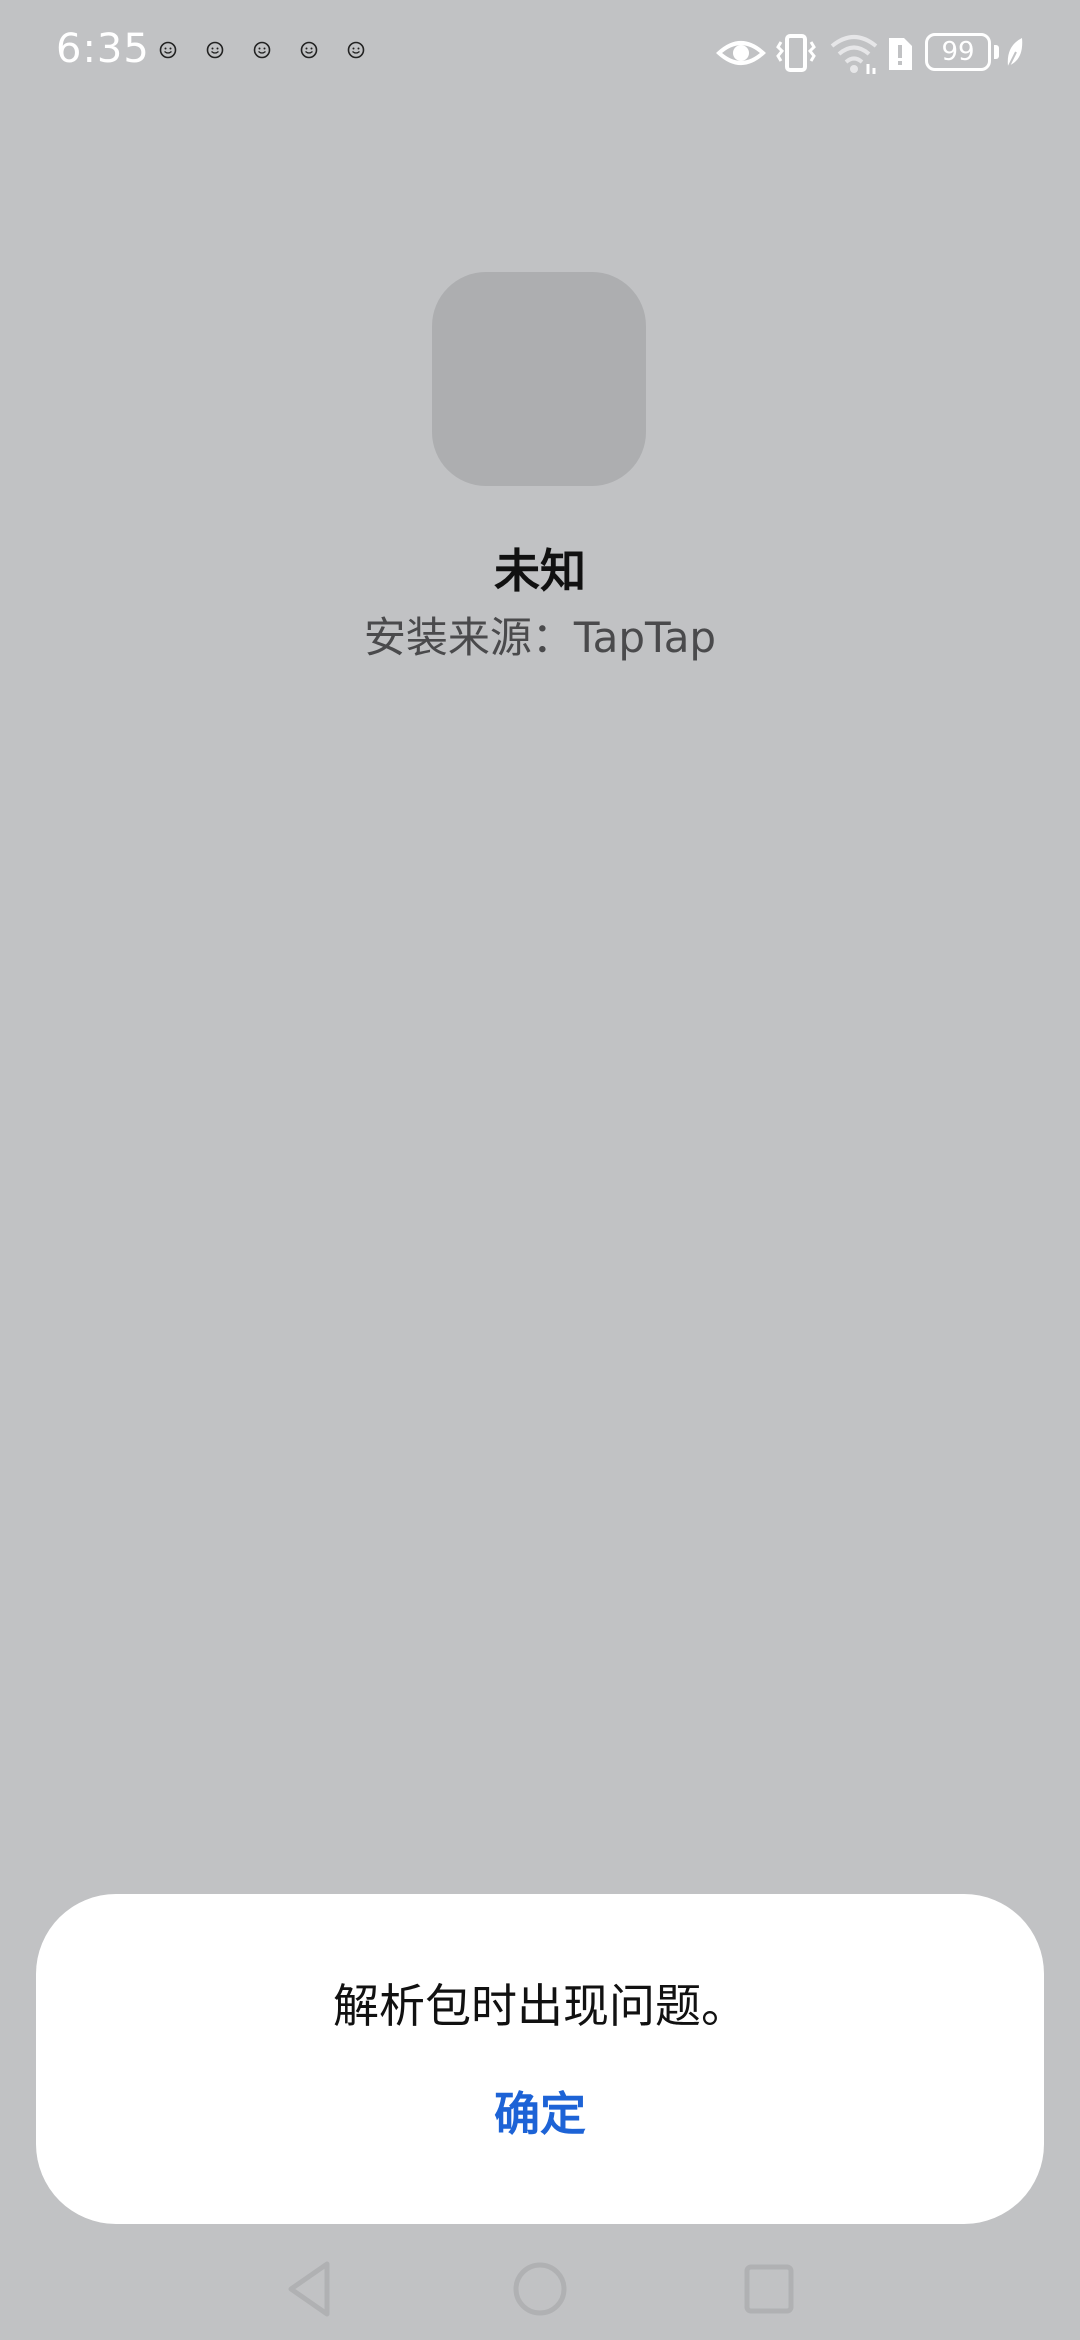 The width and height of the screenshot is (1080, 2340). I want to click on navigation-bar, so click(540, 2282).